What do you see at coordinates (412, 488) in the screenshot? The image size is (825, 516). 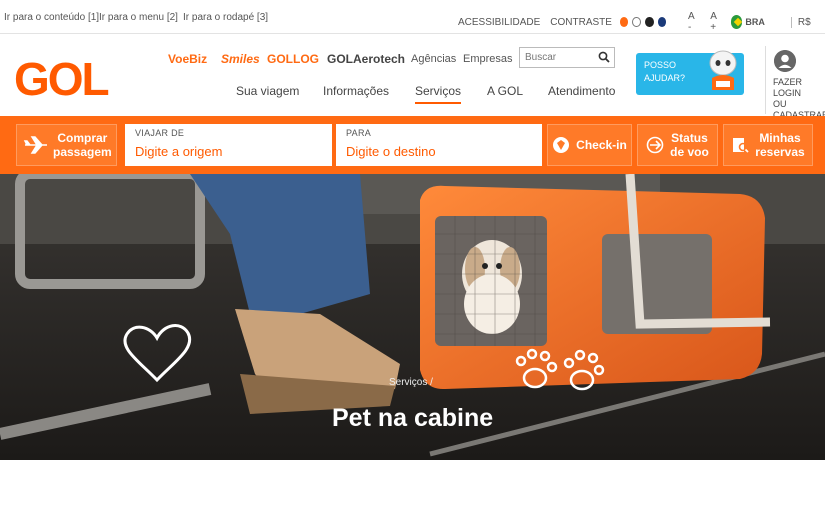 I see `content-area` at bounding box center [412, 488].